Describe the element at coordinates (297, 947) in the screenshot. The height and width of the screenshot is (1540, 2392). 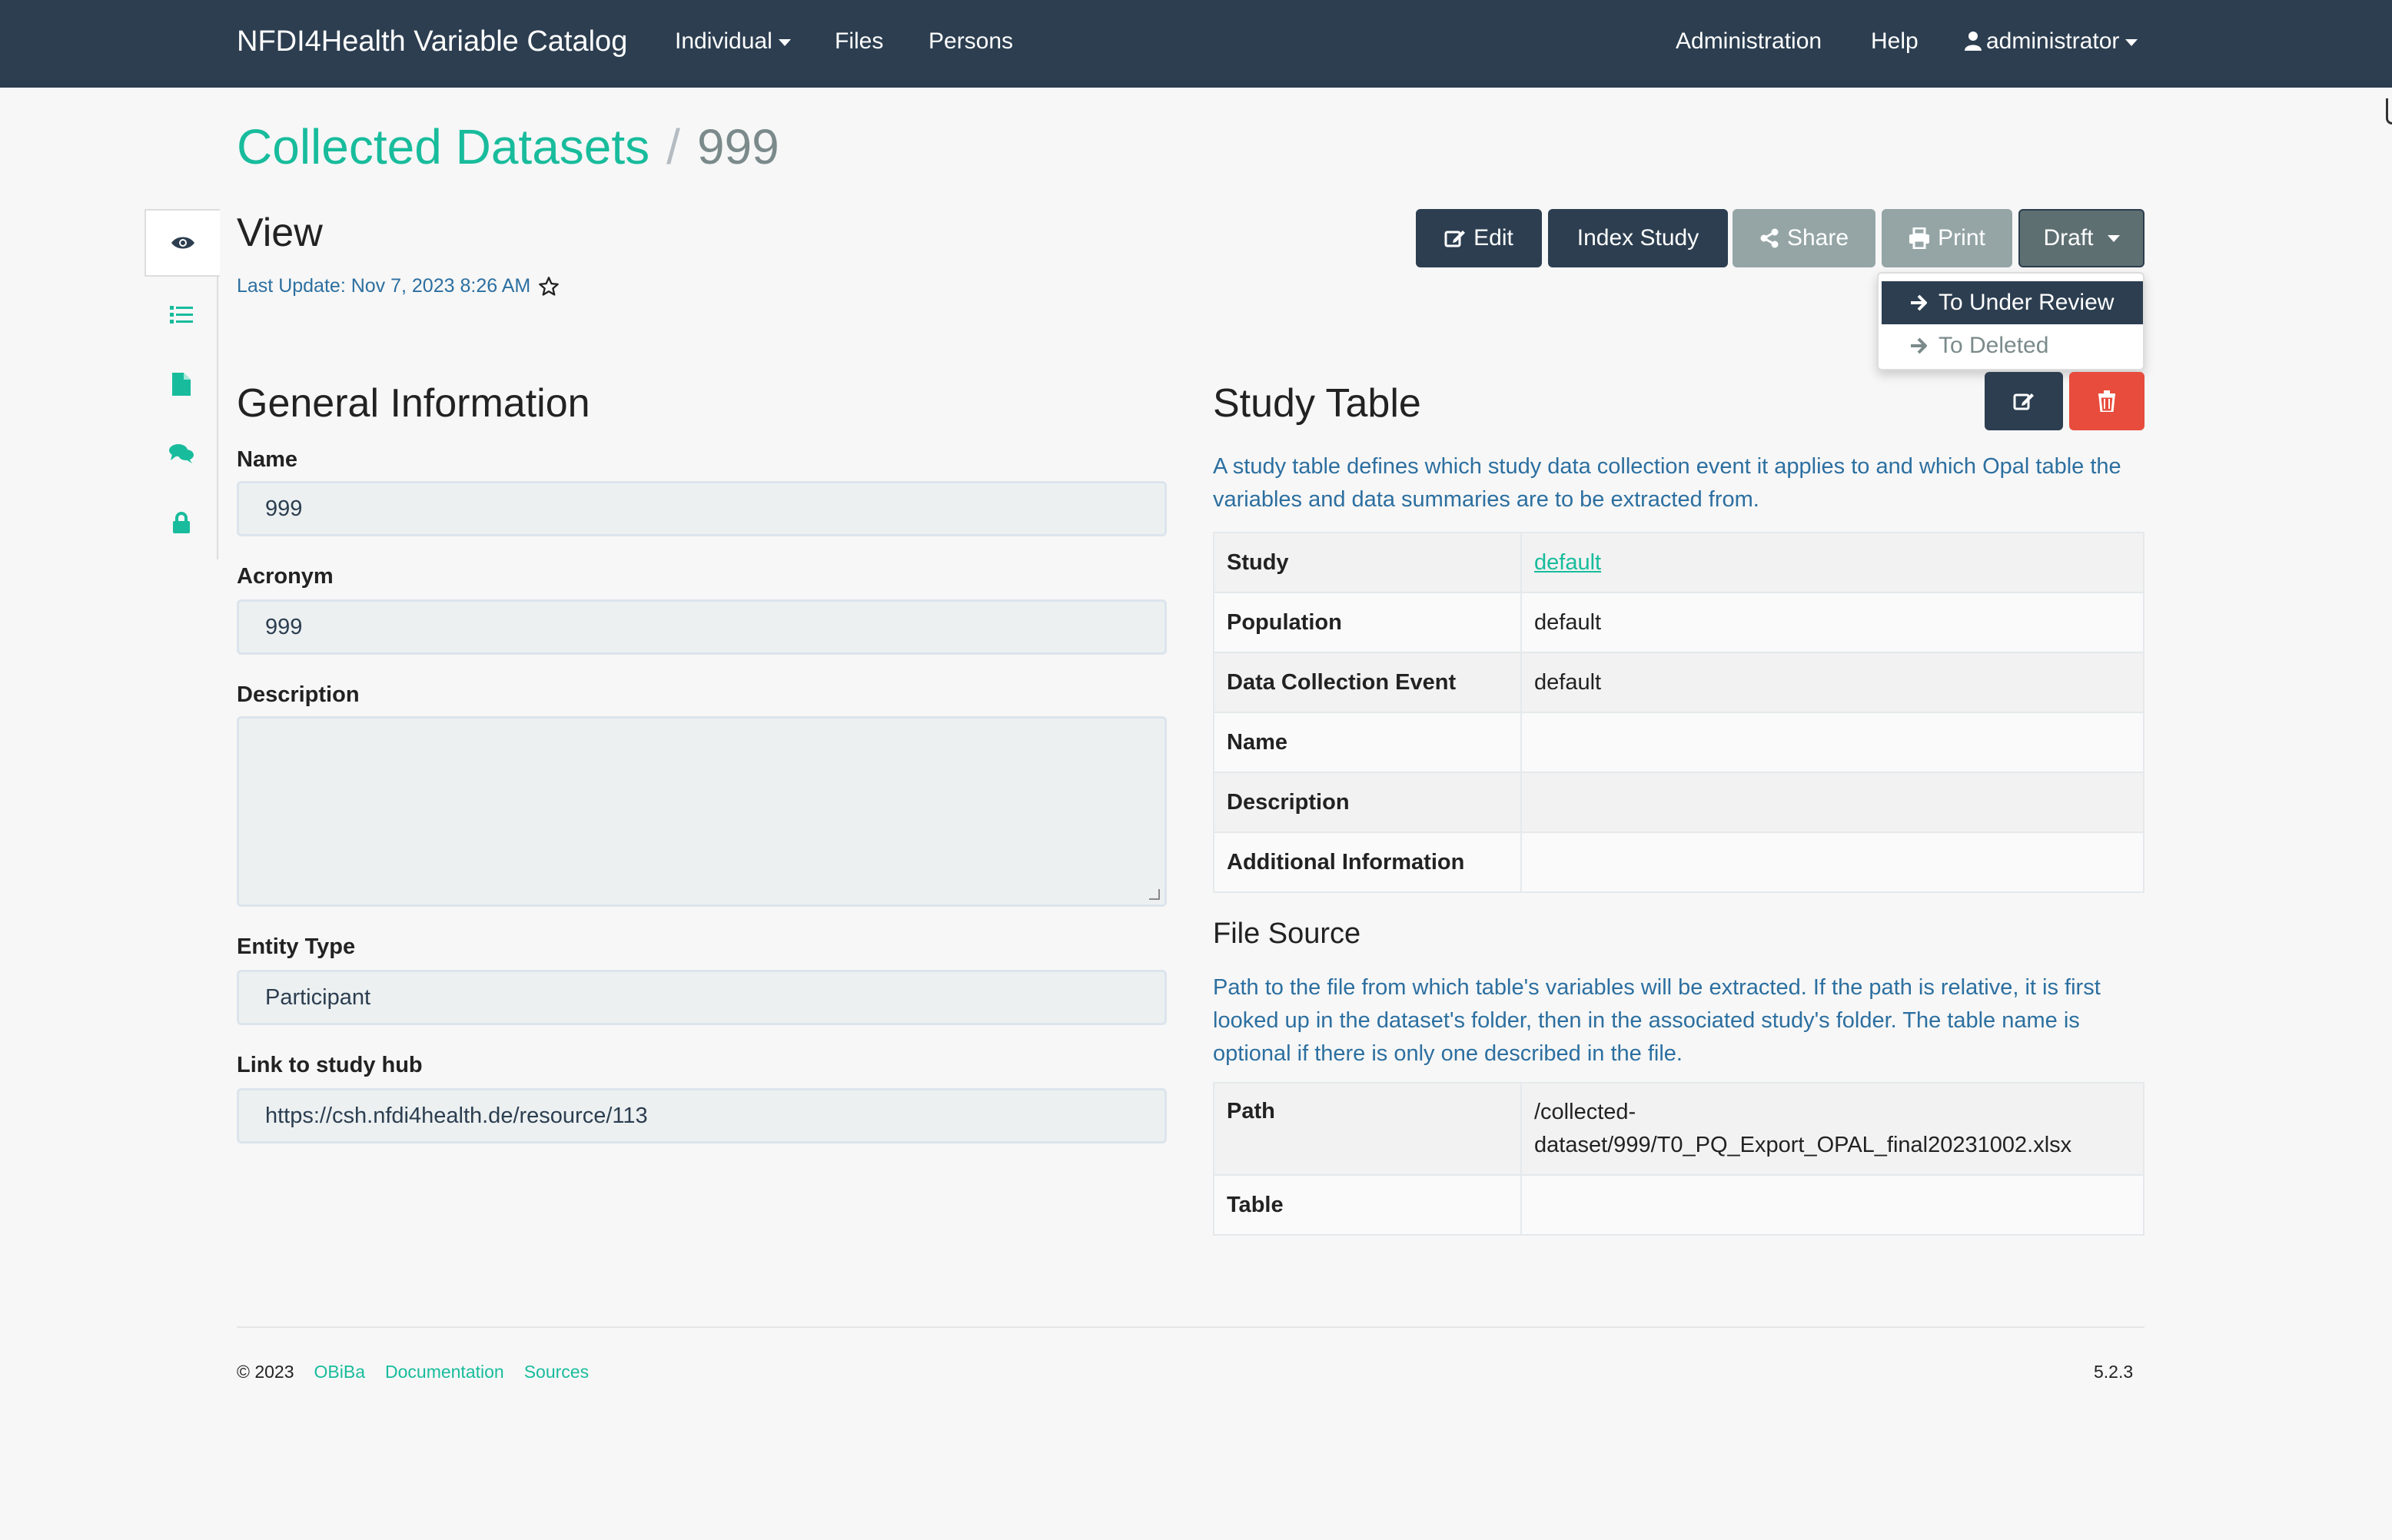
I see `entity-type-label: Entity Type` at that location.